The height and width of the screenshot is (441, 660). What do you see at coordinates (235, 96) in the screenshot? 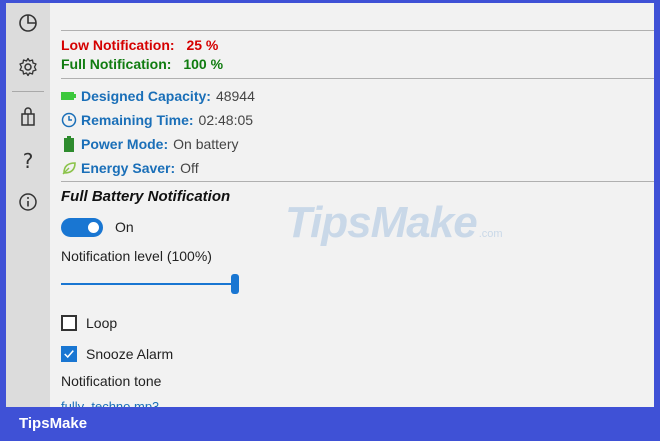
I see `designed-capacity-value: 48944` at bounding box center [235, 96].